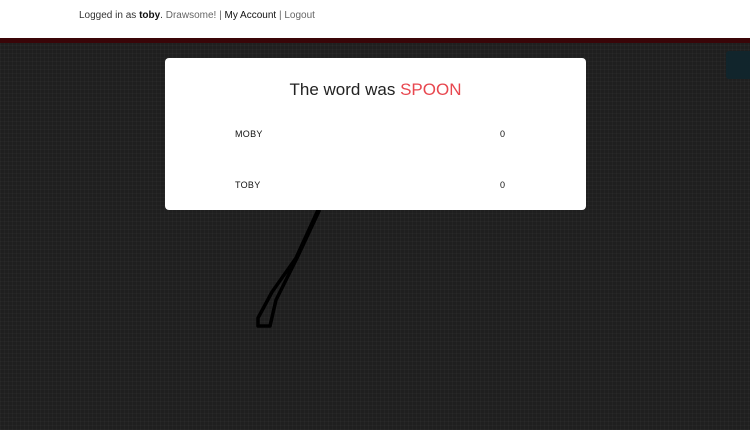 Image resolution: width=750 pixels, height=430 pixels. I want to click on player-name: MOBY, so click(249, 134).